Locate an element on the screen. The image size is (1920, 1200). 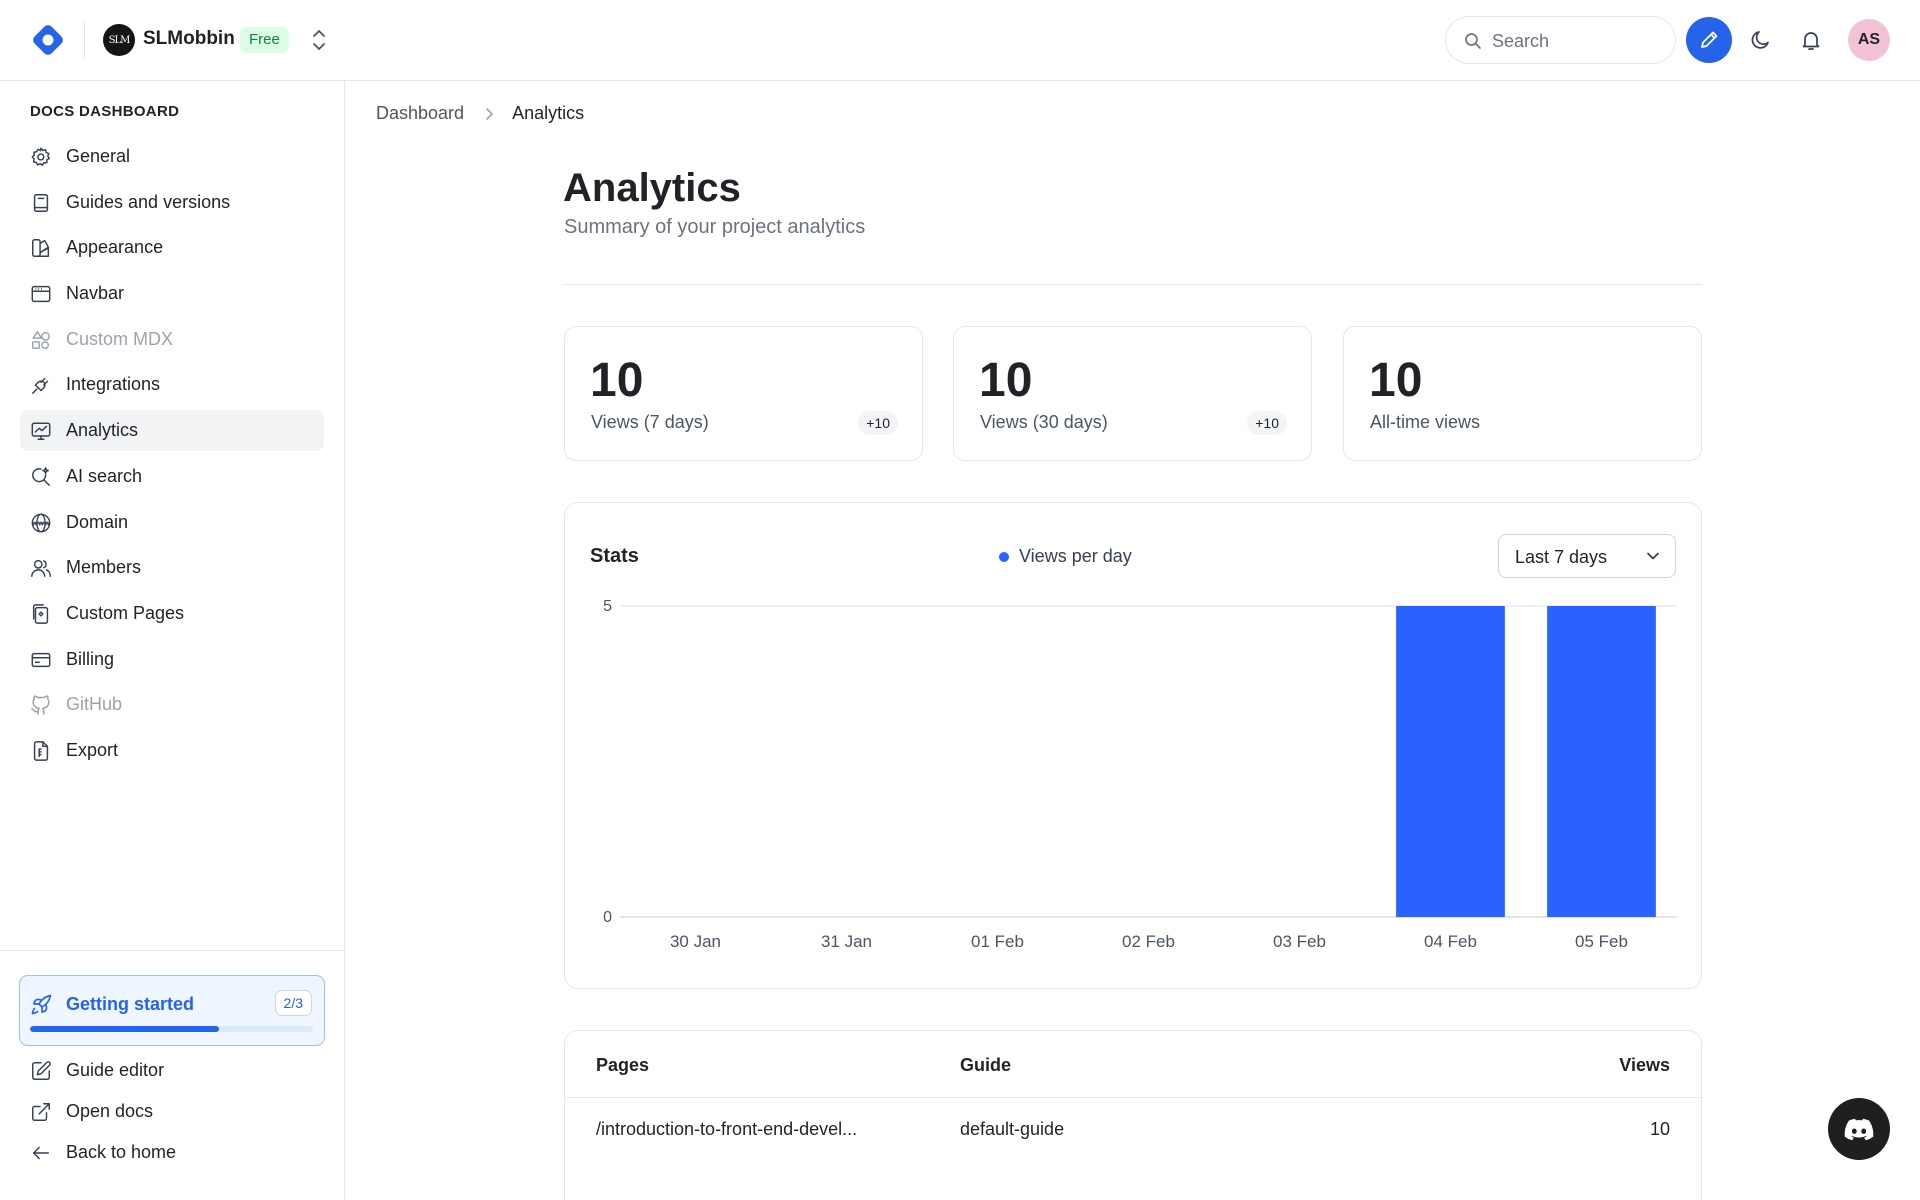
chevron-down-icon is located at coordinates (1653, 556).